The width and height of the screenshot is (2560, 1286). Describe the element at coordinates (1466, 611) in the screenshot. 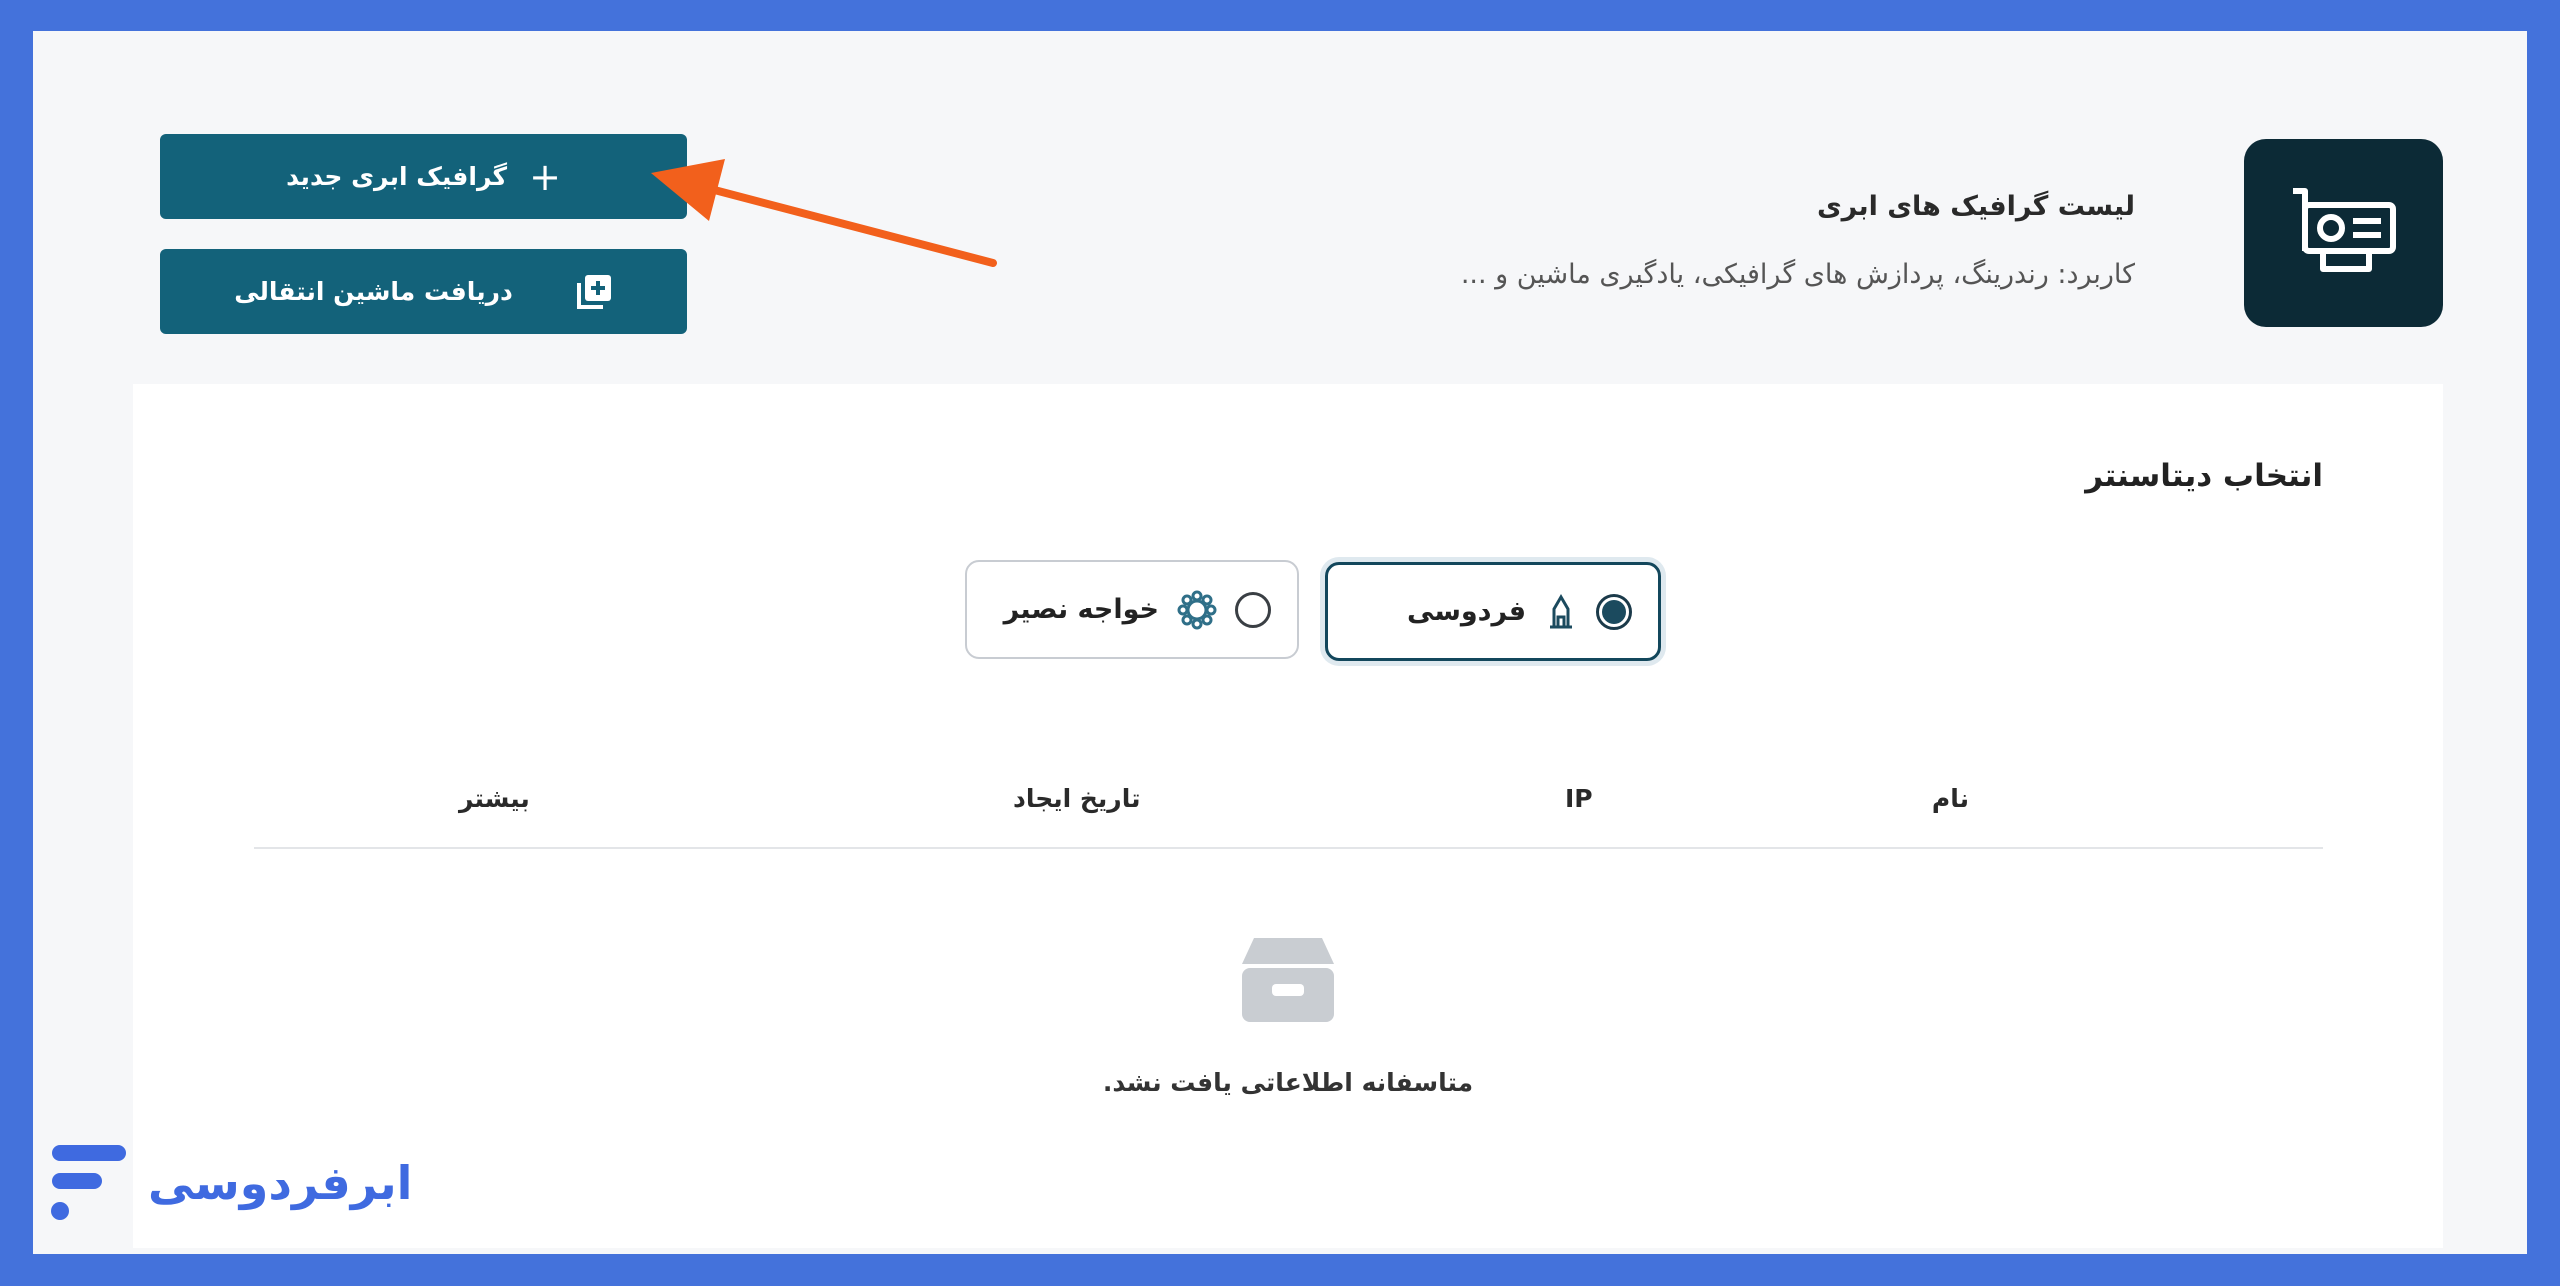

I see `datacenter-label-ferdowsi: فردوسی` at that location.